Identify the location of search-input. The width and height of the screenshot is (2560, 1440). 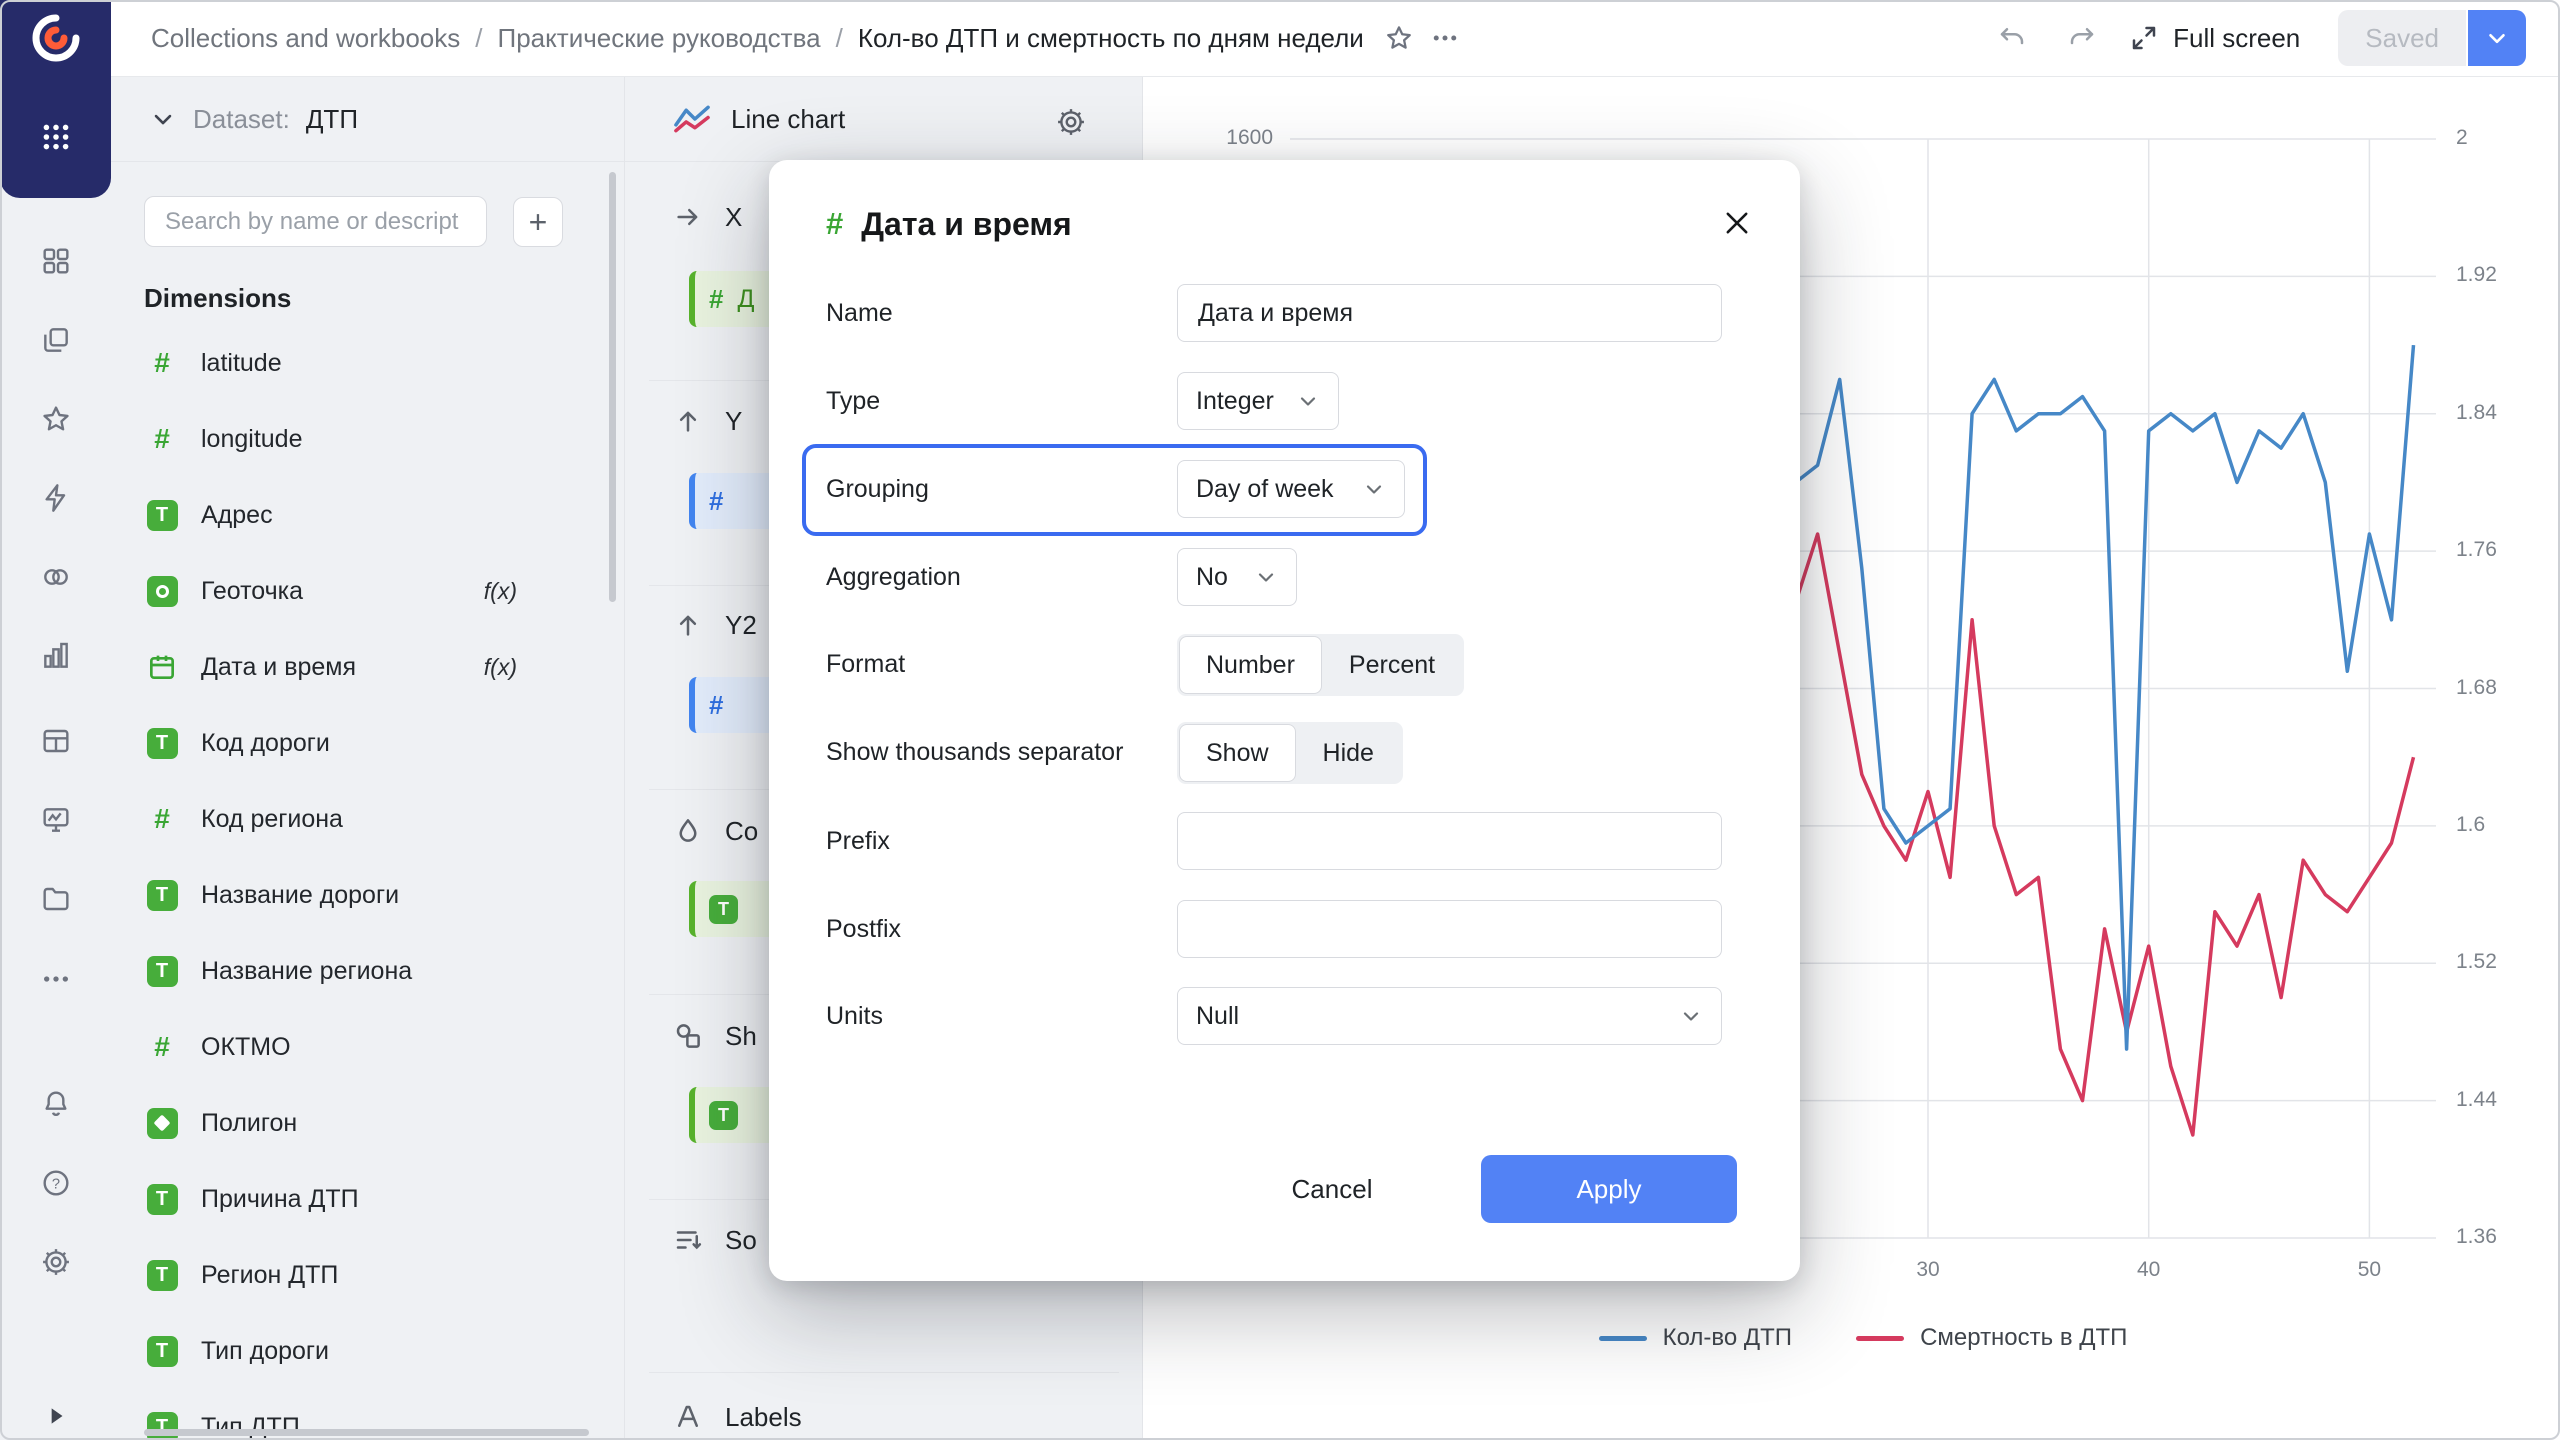
(315, 221).